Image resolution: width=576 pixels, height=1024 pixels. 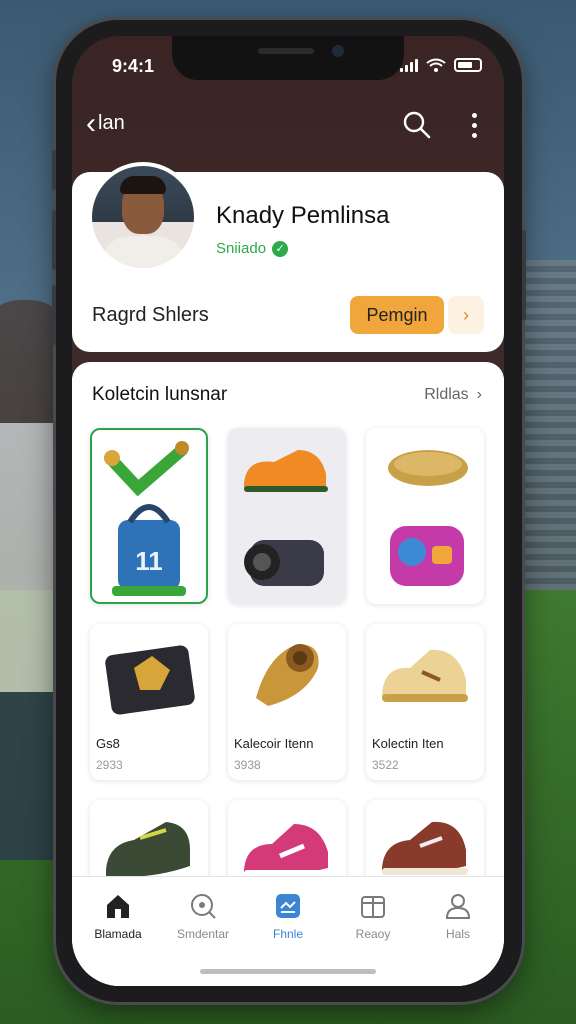 I want to click on wifi-icon, so click(x=436, y=65).